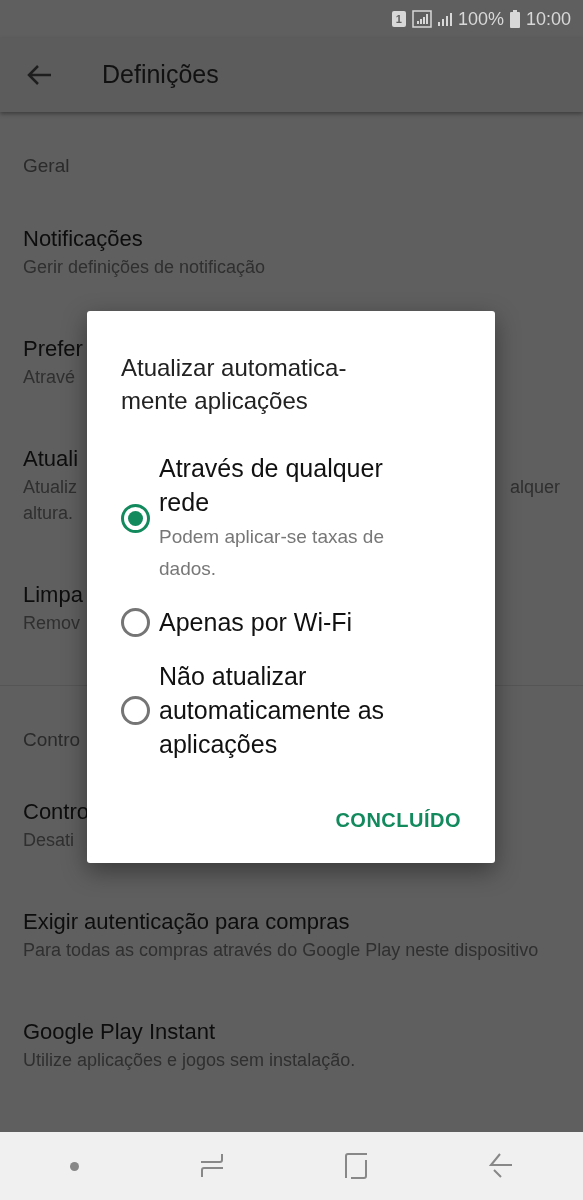 This screenshot has height=1200, width=583. I want to click on option-note: Podem aplicar-se taxas de dados., so click(272, 553).